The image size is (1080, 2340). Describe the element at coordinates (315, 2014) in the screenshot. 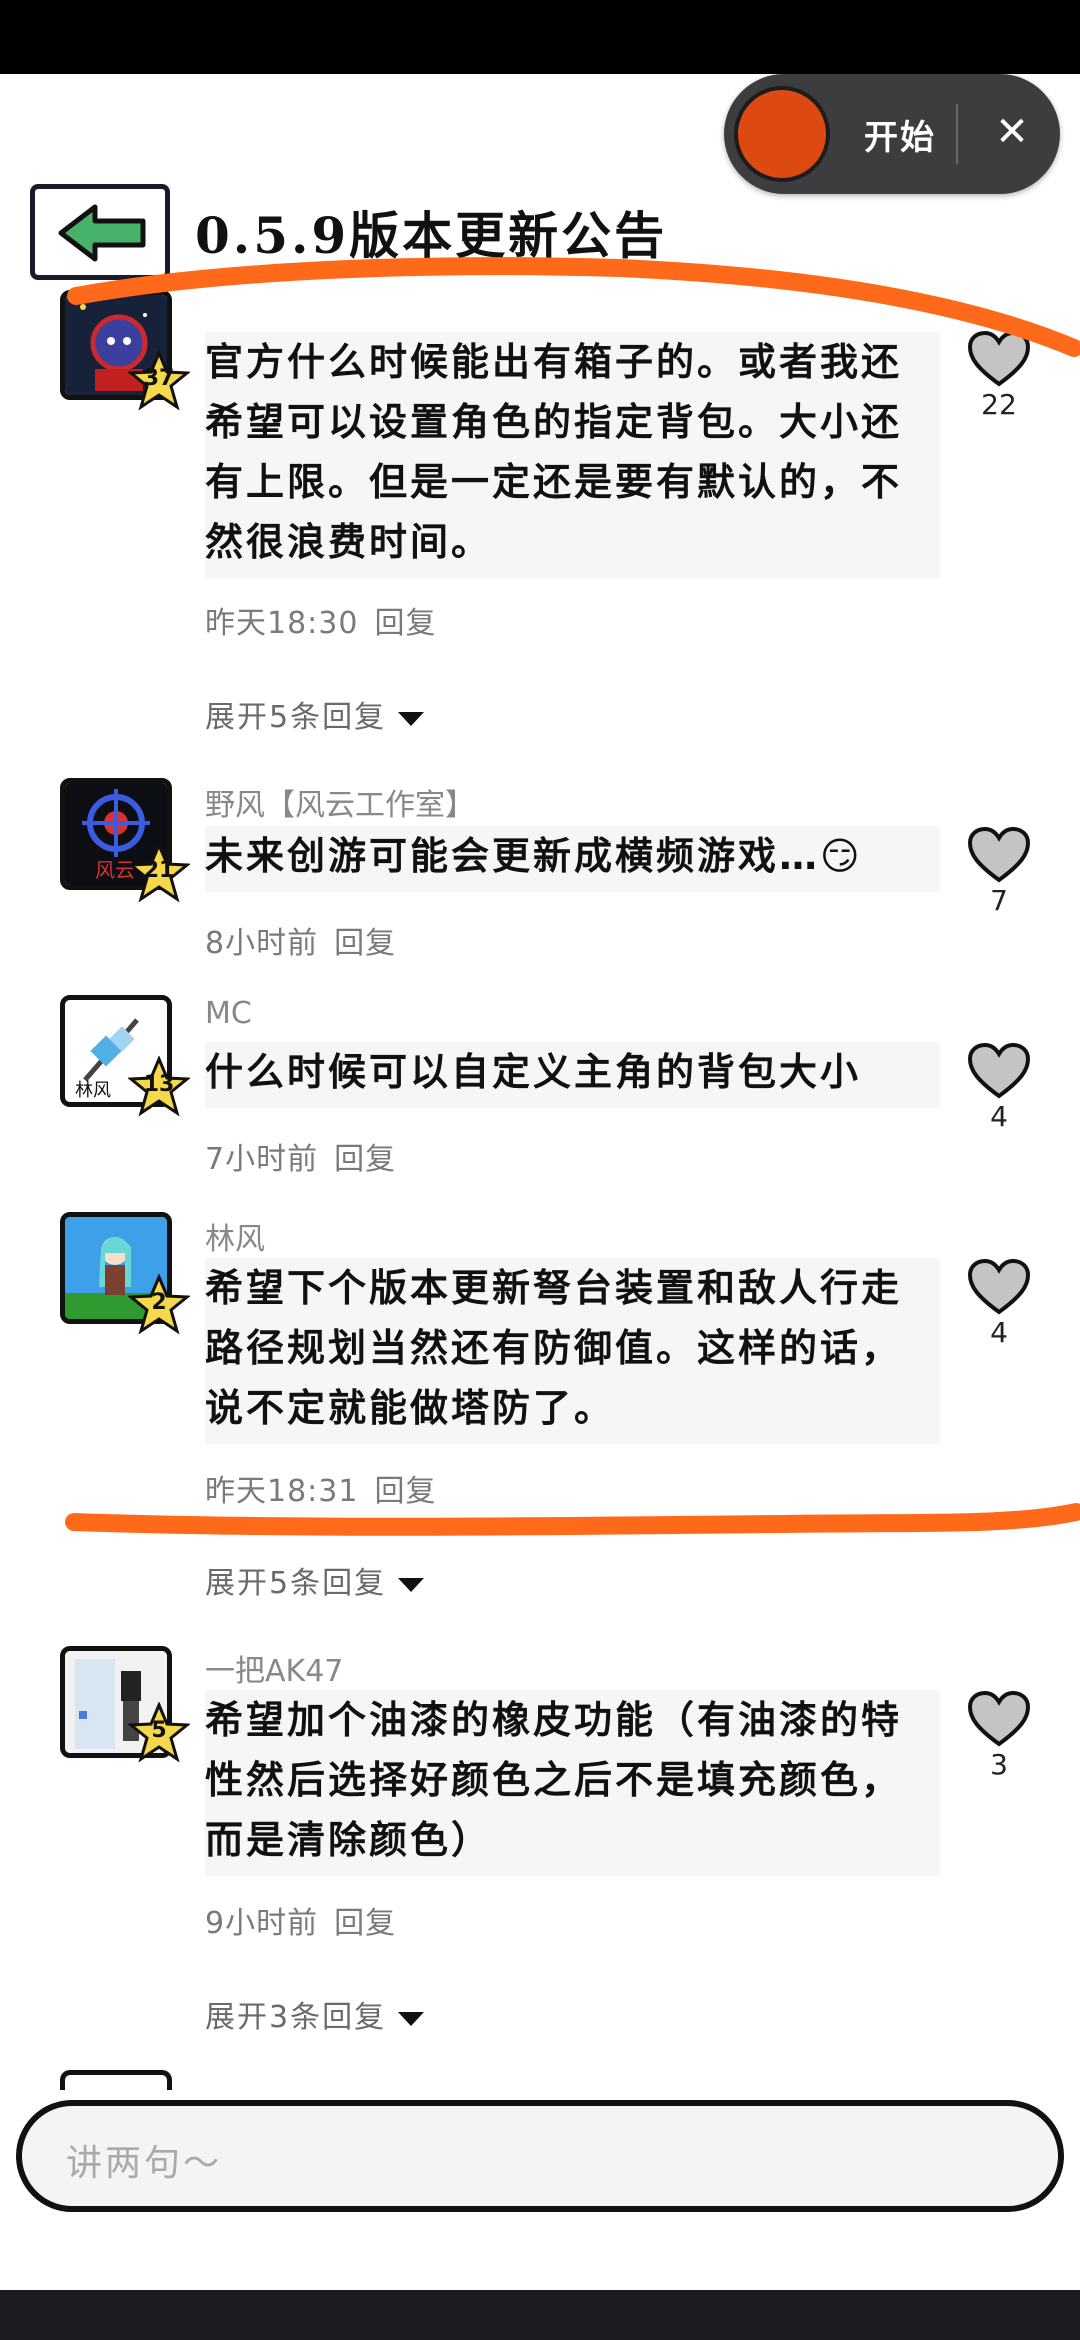

I see `expand-replies-button: 展开3条回复` at that location.